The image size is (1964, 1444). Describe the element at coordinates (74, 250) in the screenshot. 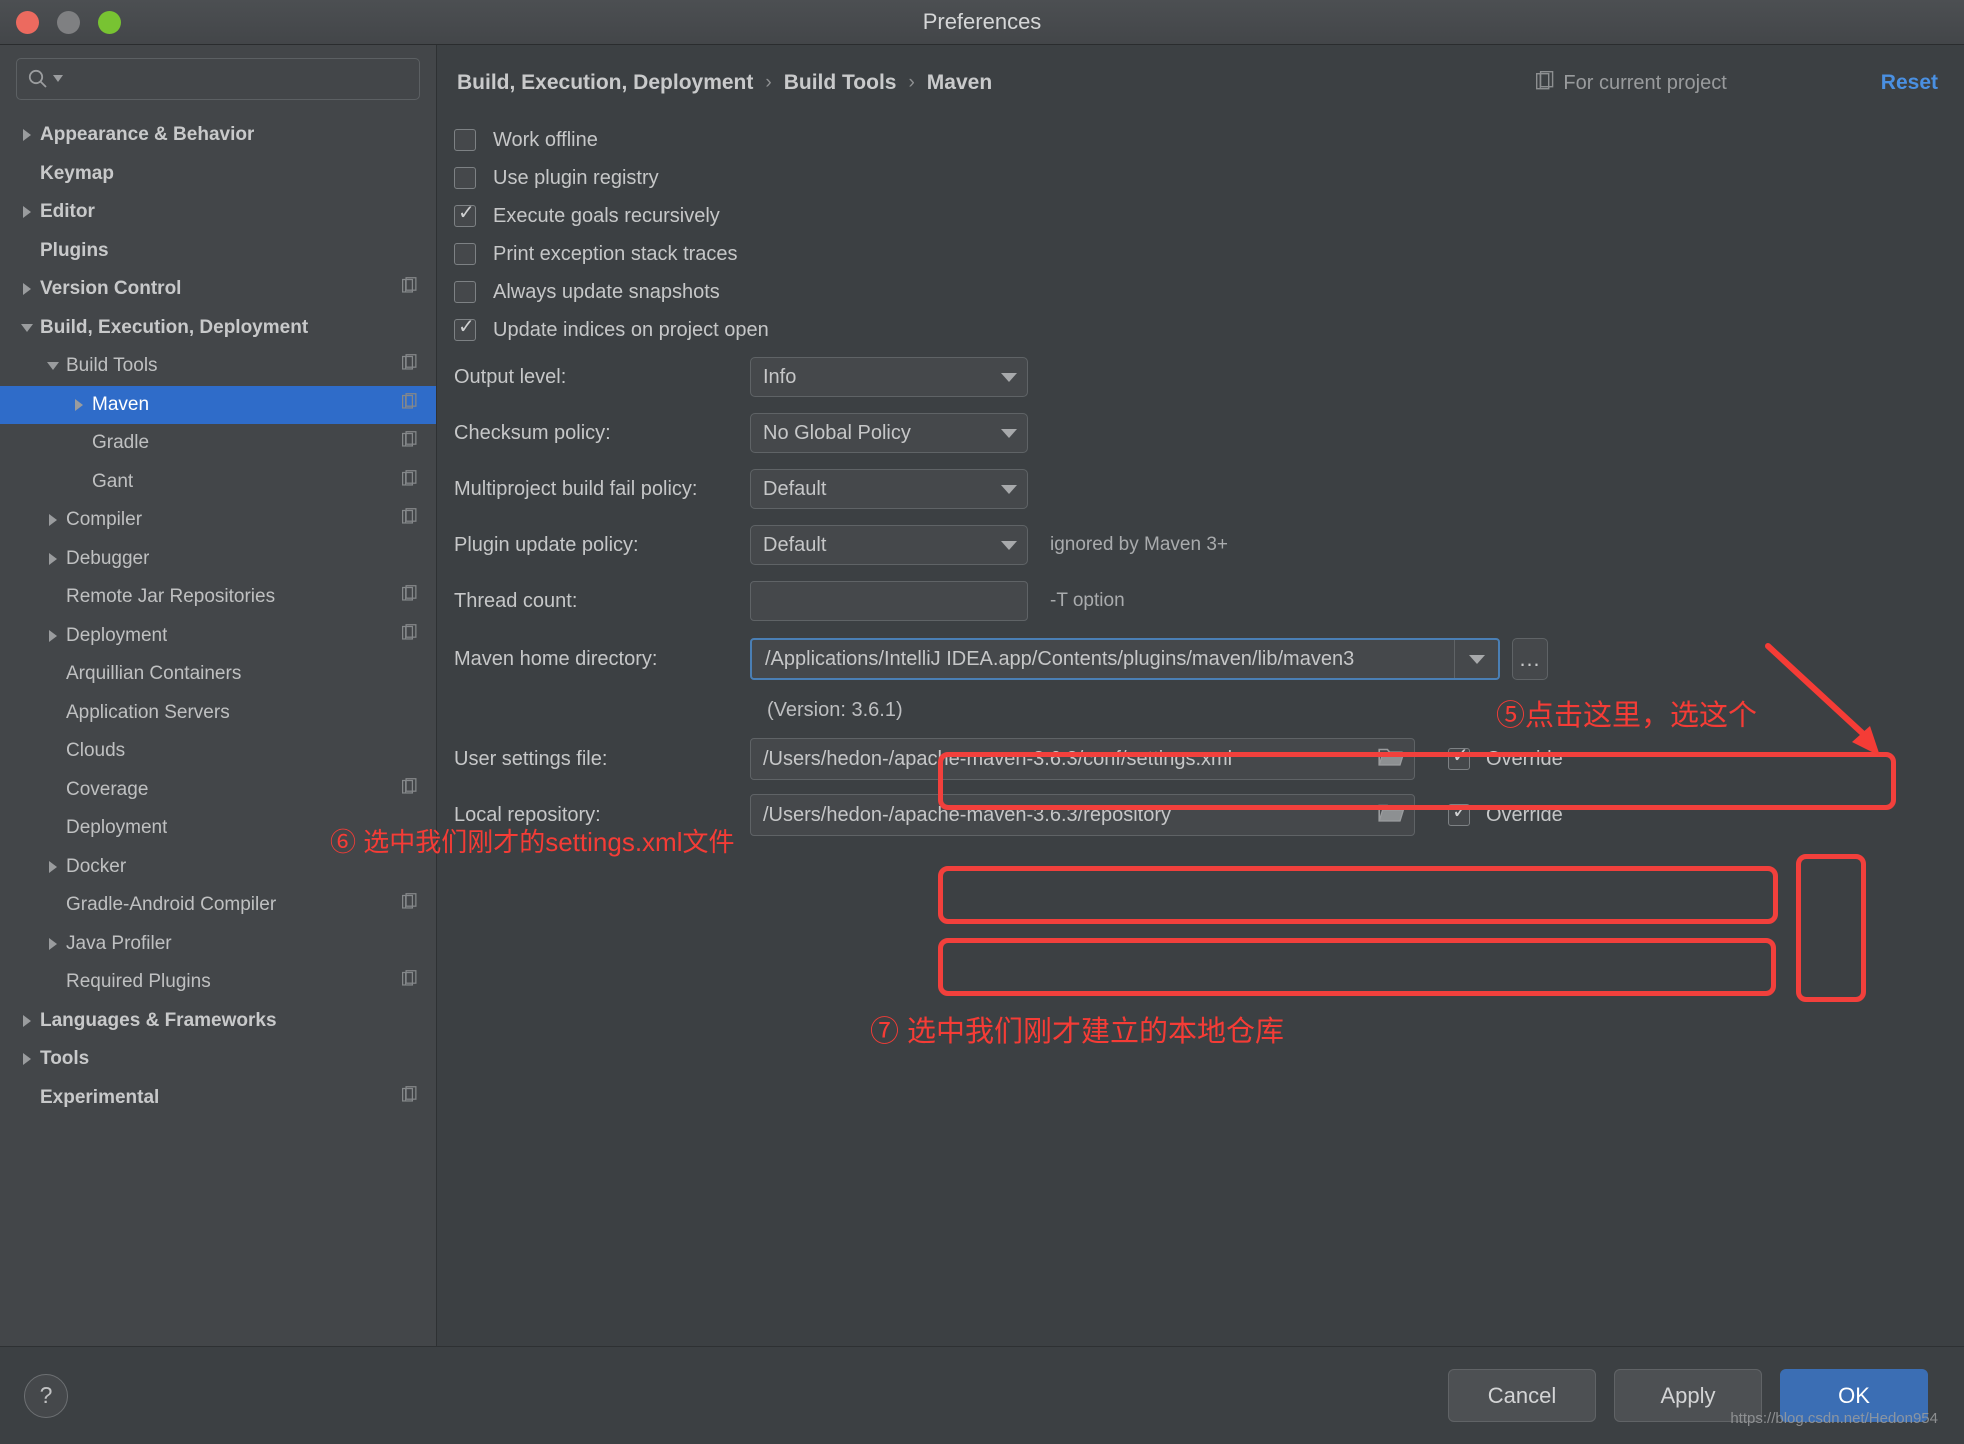

I see `sidebar-item-label: Plugins` at that location.